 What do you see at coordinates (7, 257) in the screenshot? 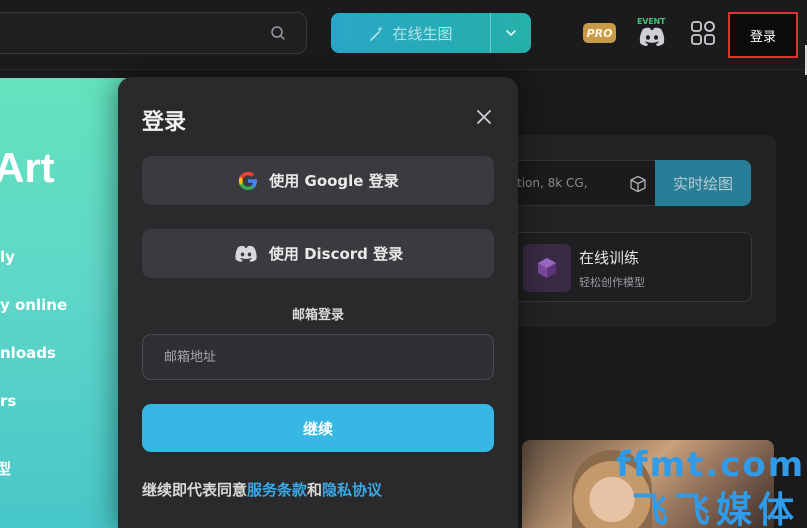
I see `hero-line: ly` at bounding box center [7, 257].